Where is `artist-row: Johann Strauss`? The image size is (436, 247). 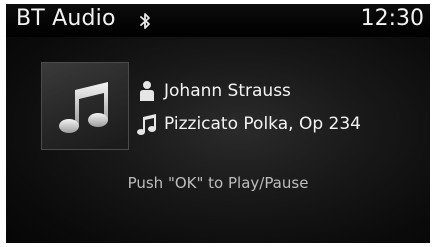 artist-row: Johann Strauss is located at coordinates (213, 91).